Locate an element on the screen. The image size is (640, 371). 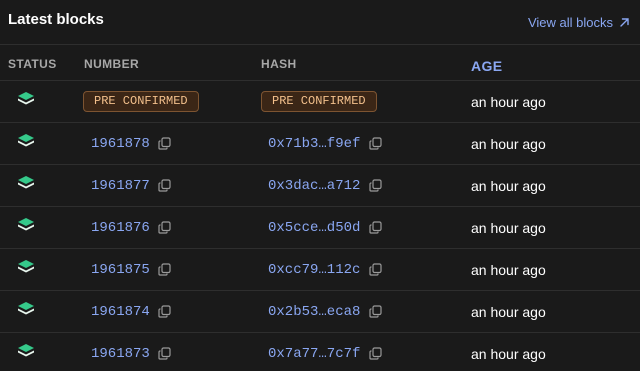
table-row: PRE CONFIRMED PRE CONFIRMED an hour ago is located at coordinates (320, 102).